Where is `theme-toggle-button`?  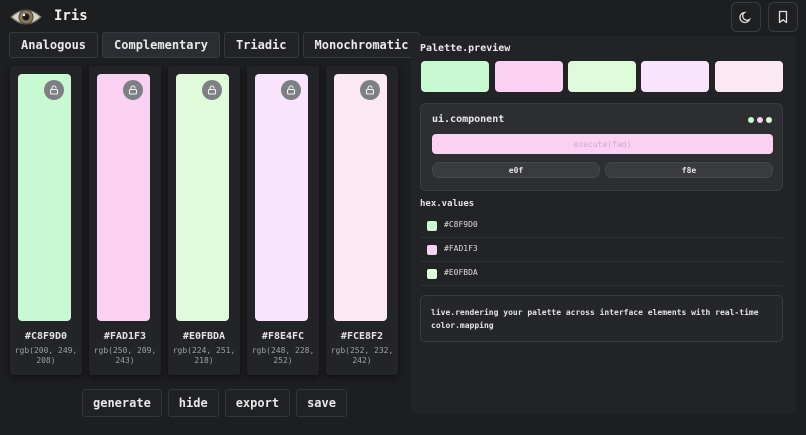
theme-toggle-button is located at coordinates (746, 17).